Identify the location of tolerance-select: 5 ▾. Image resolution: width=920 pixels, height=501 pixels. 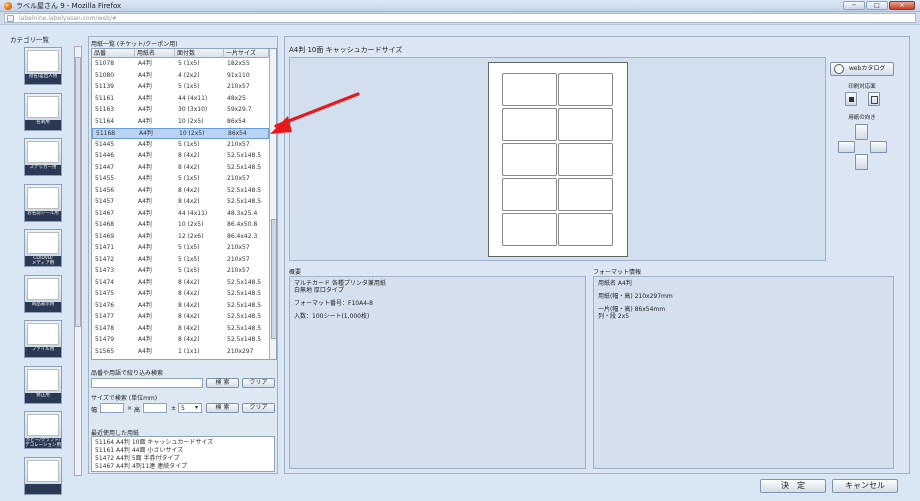
(190, 408).